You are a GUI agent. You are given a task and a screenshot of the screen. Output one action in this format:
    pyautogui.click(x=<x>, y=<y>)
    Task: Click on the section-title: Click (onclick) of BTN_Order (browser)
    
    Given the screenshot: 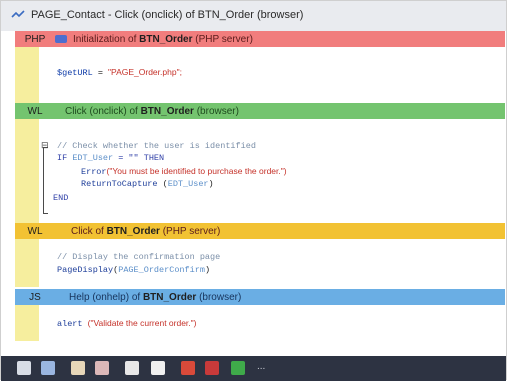 What is the action you would take?
    pyautogui.click(x=152, y=111)
    